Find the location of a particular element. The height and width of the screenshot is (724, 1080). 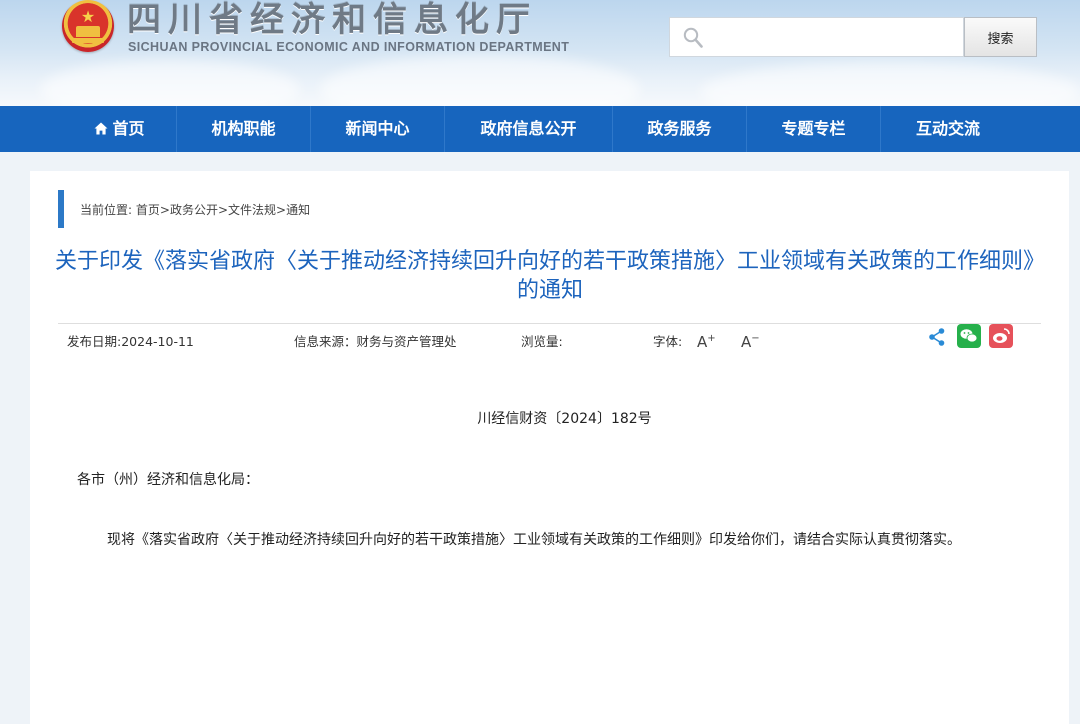

breadcrumb-link-gov-affairs: 政务公开 is located at coordinates (194, 210).